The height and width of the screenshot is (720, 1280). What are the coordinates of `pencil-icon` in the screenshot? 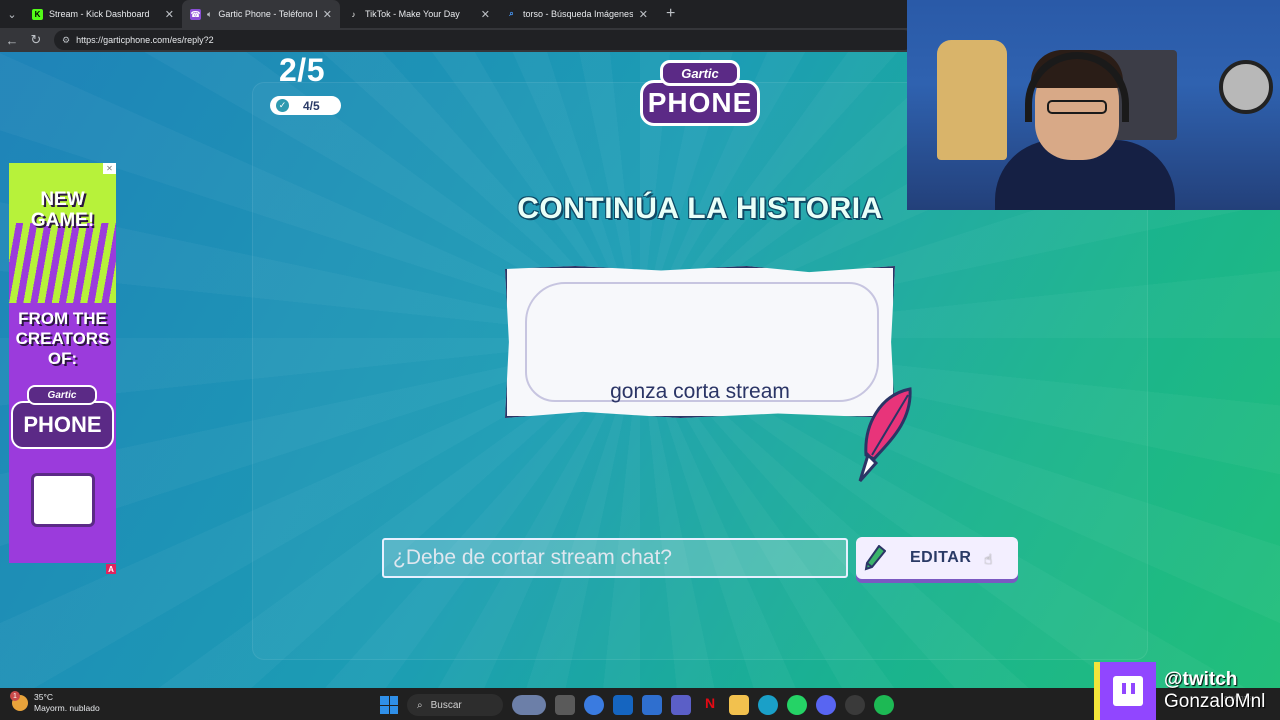 It's located at (875, 558).